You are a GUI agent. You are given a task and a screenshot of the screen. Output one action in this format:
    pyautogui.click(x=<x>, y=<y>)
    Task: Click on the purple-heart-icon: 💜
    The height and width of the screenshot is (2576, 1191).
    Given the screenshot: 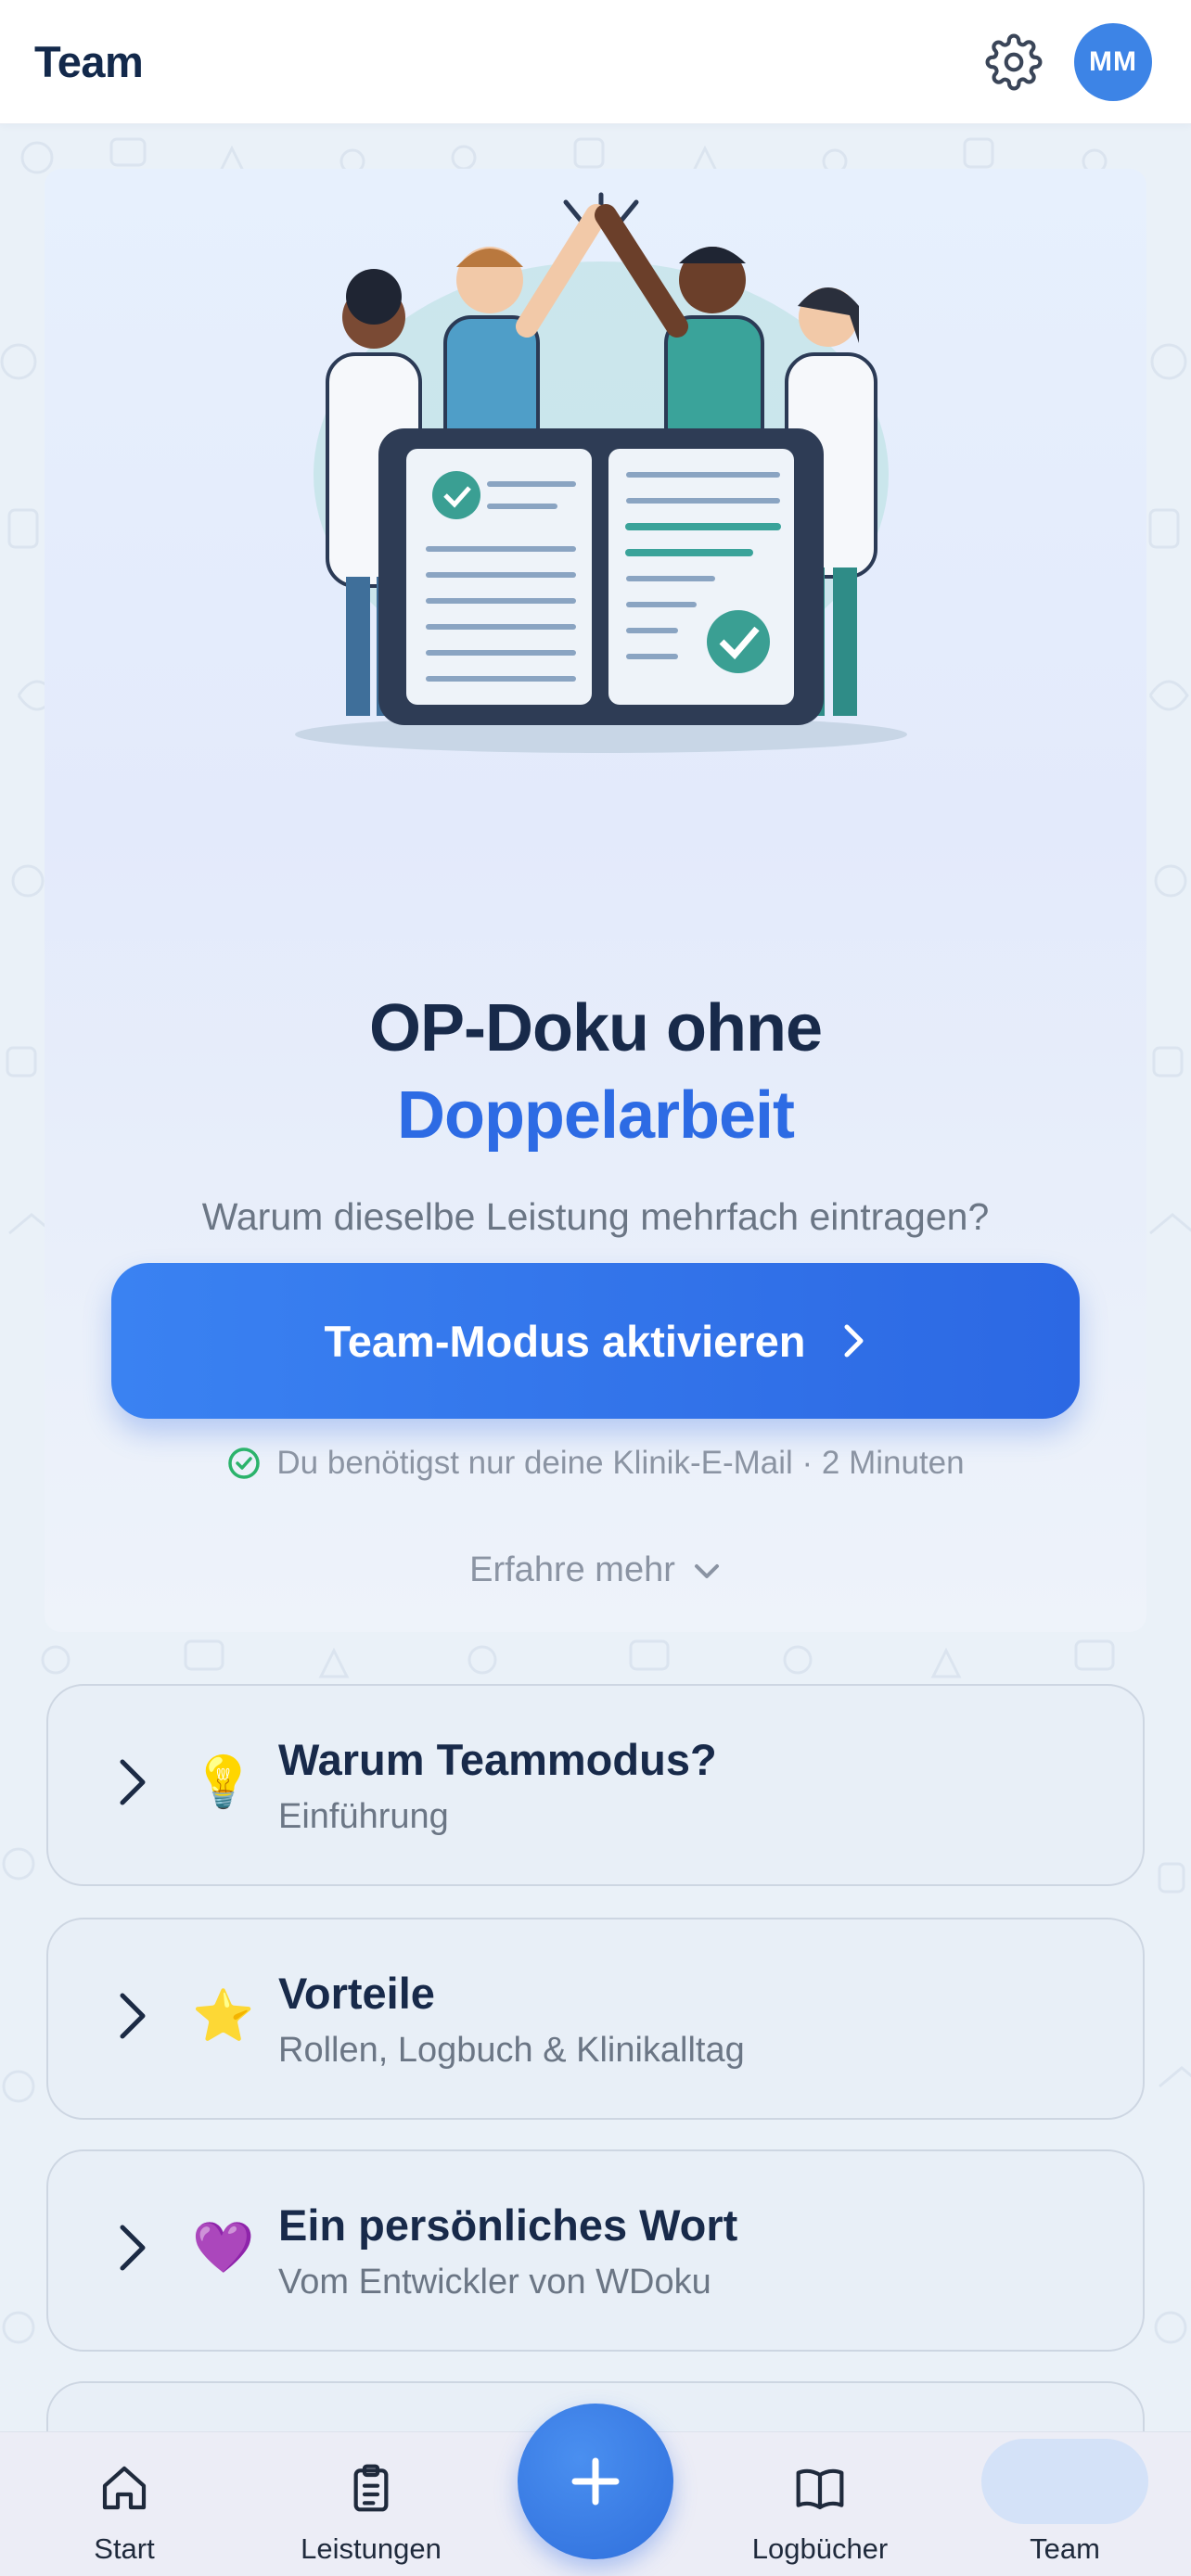 What is the action you would take?
    pyautogui.click(x=223, y=2248)
    